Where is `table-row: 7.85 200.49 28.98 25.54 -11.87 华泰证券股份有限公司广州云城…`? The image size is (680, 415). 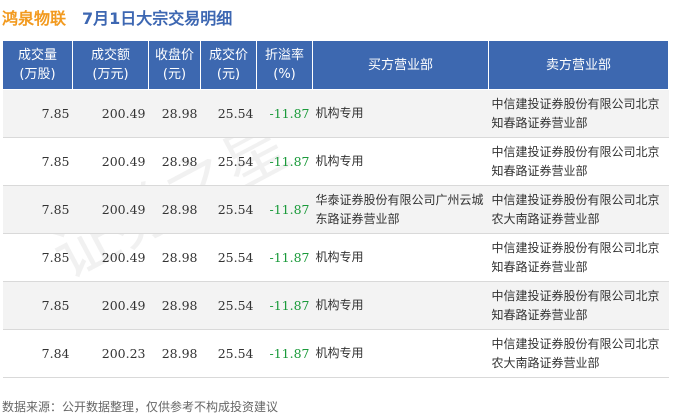
table-row: 7.85 200.49 28.98 25.54 -11.87 华泰证券股份有限公司广州云城… is located at coordinates (335, 209).